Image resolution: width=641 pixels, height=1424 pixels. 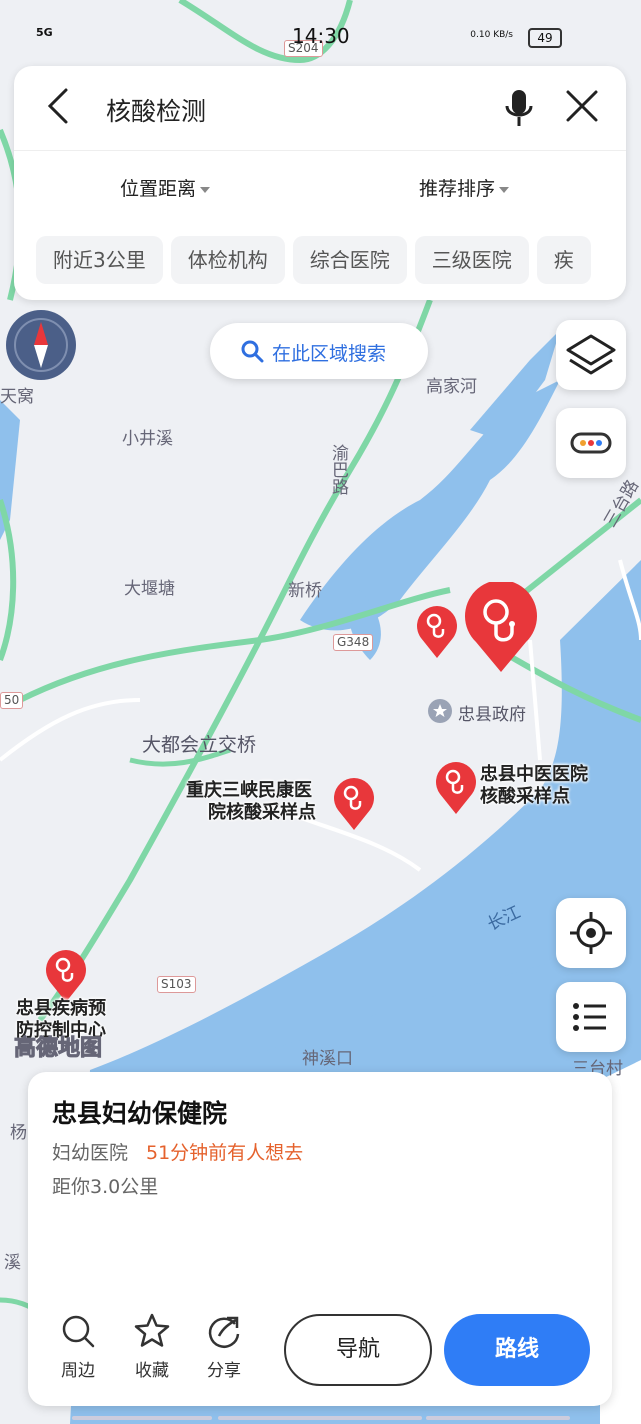 What do you see at coordinates (440, 713) in the screenshot?
I see `location-pin-icon` at bounding box center [440, 713].